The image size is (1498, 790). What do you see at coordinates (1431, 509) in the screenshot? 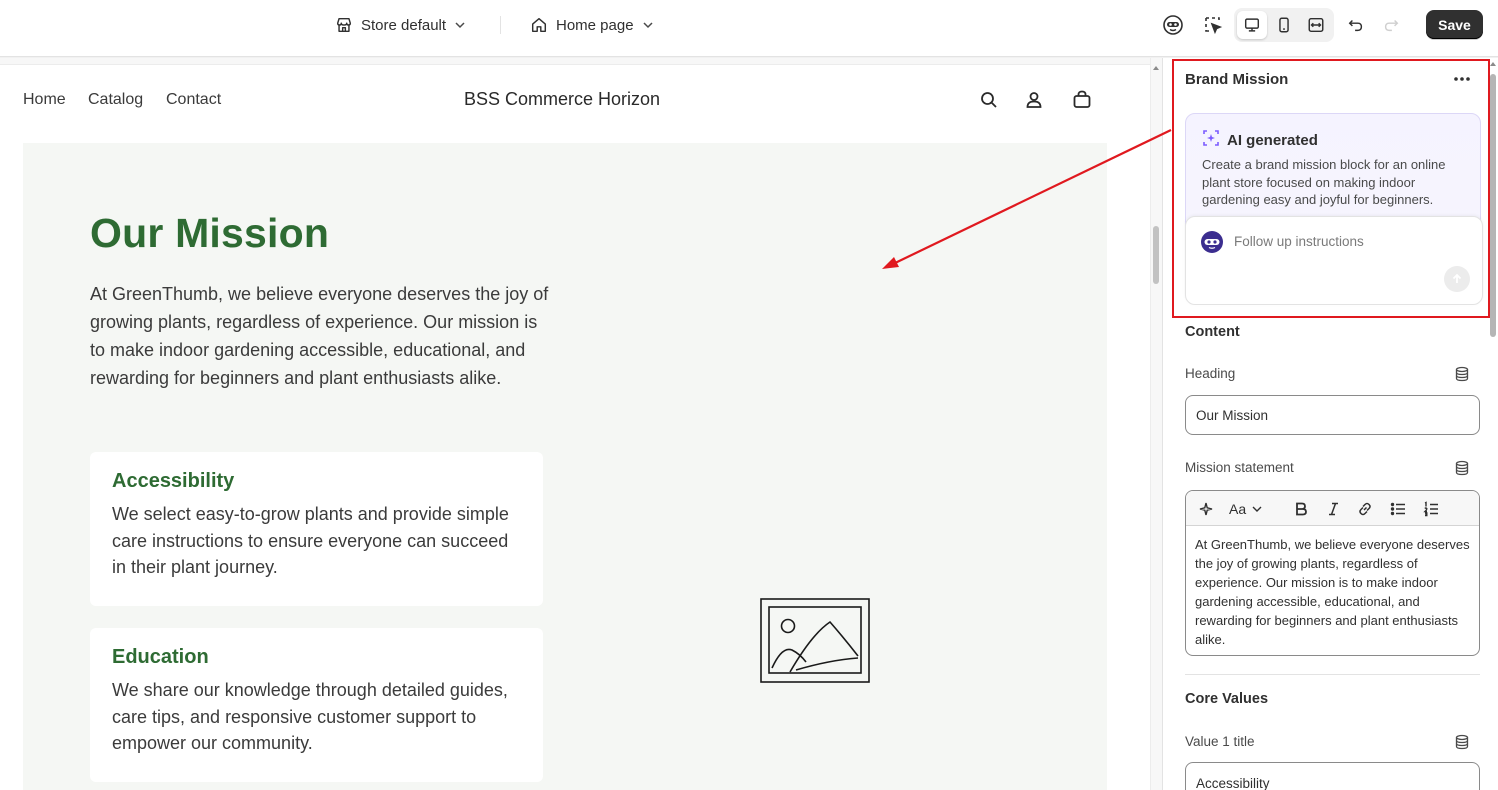
I see `numbered-list-icon` at bounding box center [1431, 509].